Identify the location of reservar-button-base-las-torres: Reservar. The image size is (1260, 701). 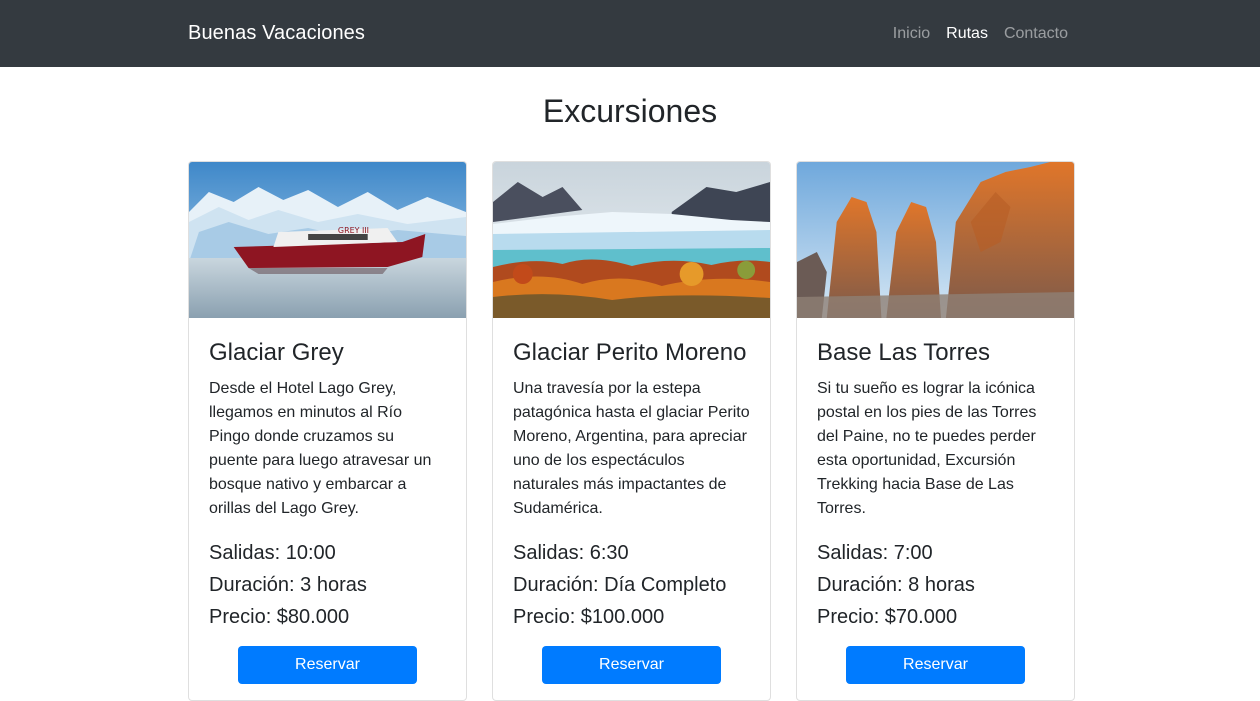
(935, 665).